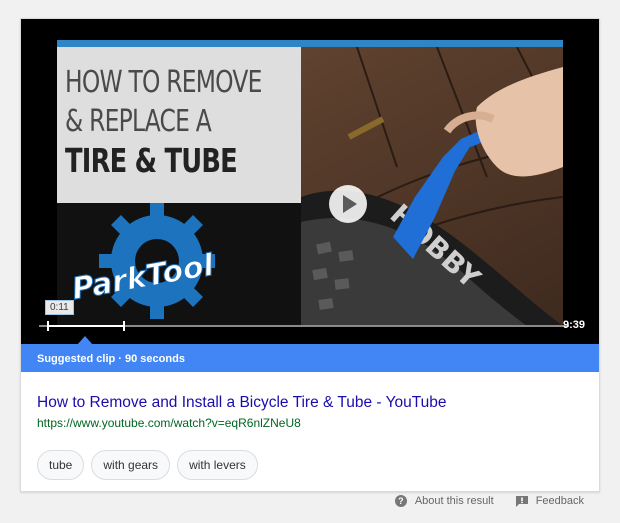 This screenshot has height=523, width=620. I want to click on current-time-tooltip: 0:11, so click(59, 307).